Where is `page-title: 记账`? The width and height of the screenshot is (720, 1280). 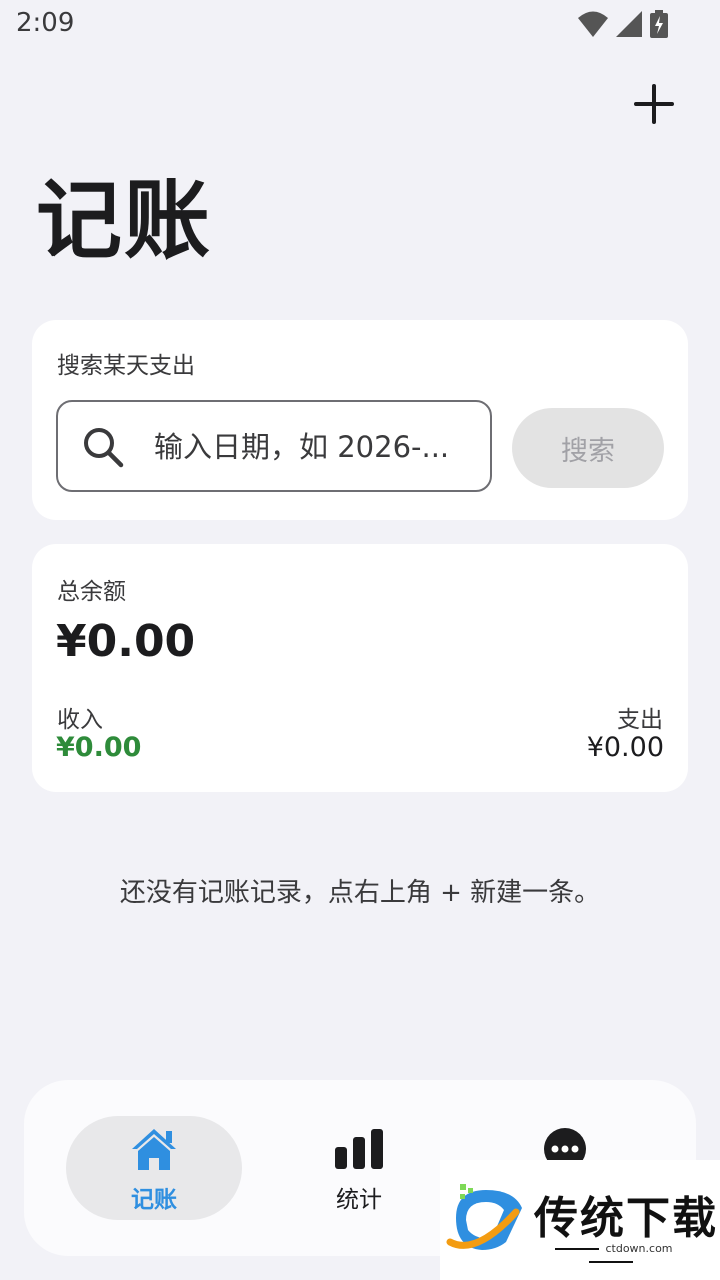
page-title: 记账 is located at coordinates (124, 221).